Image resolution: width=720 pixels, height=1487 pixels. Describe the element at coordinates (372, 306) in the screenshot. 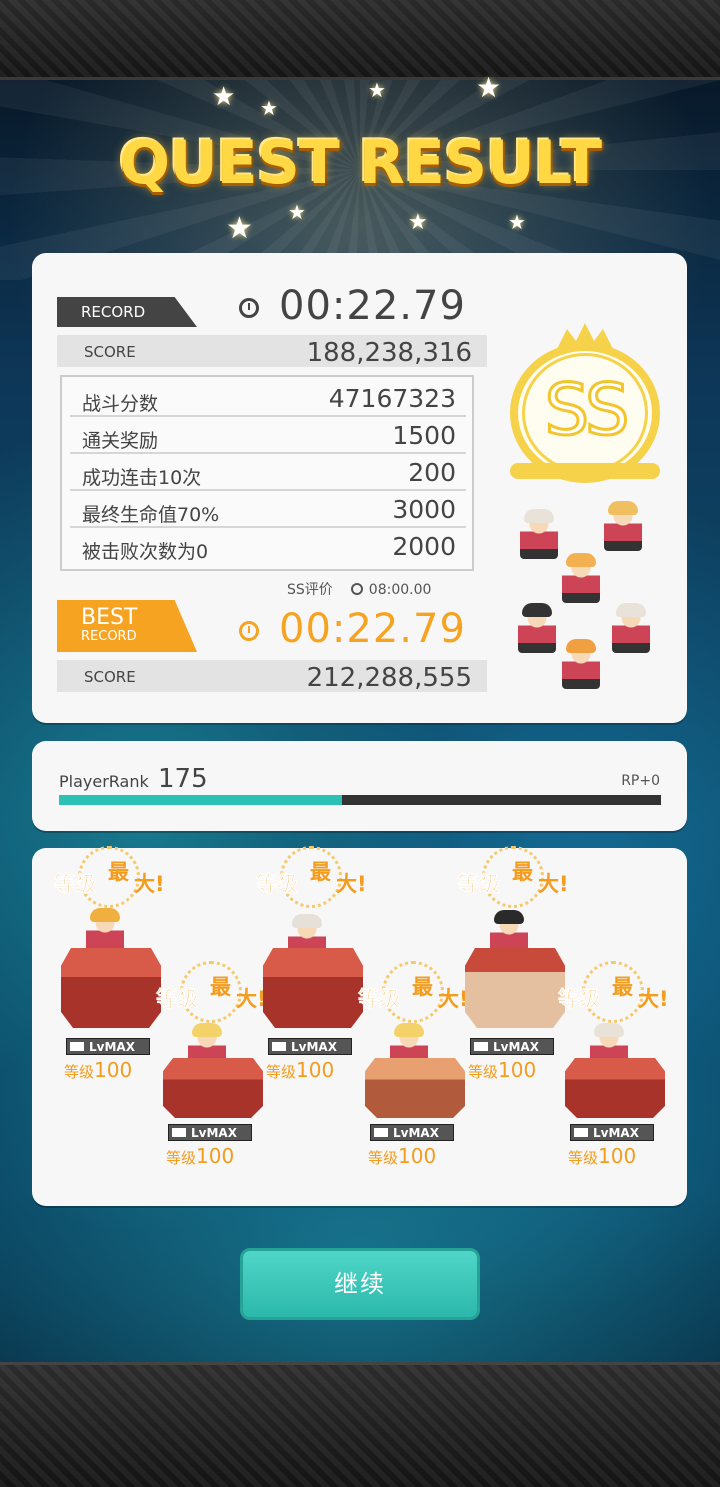

I see `record-time: 00:22.79` at that location.